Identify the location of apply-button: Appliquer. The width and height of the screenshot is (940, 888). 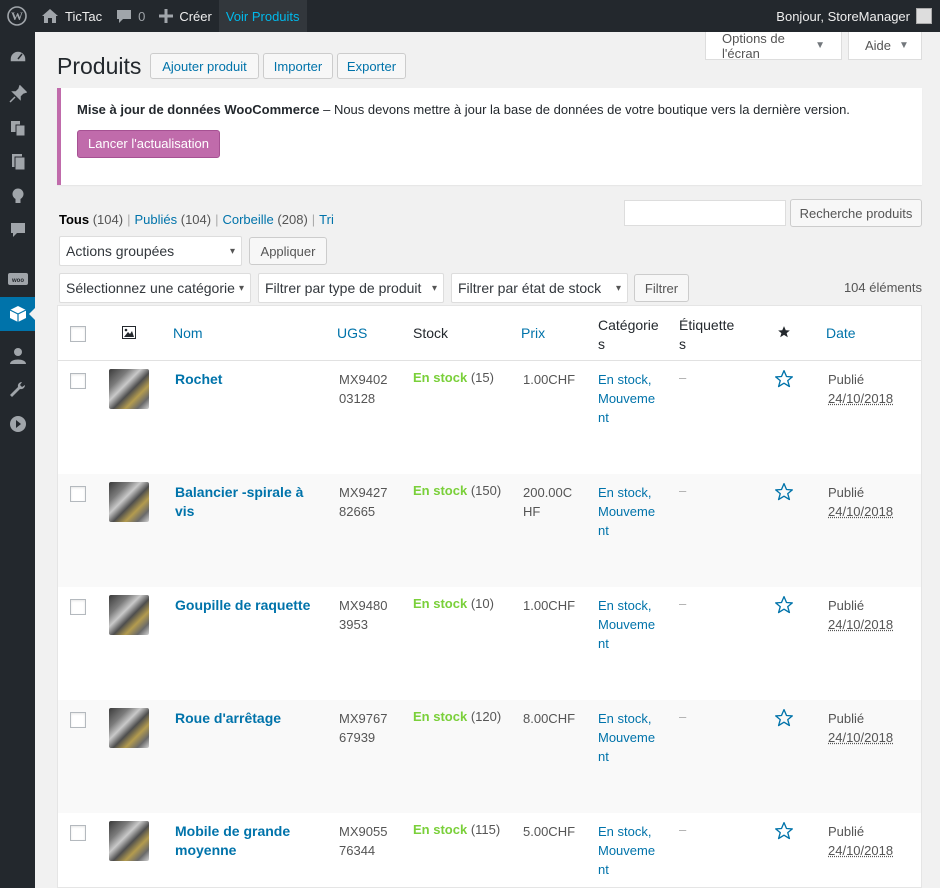
(288, 251).